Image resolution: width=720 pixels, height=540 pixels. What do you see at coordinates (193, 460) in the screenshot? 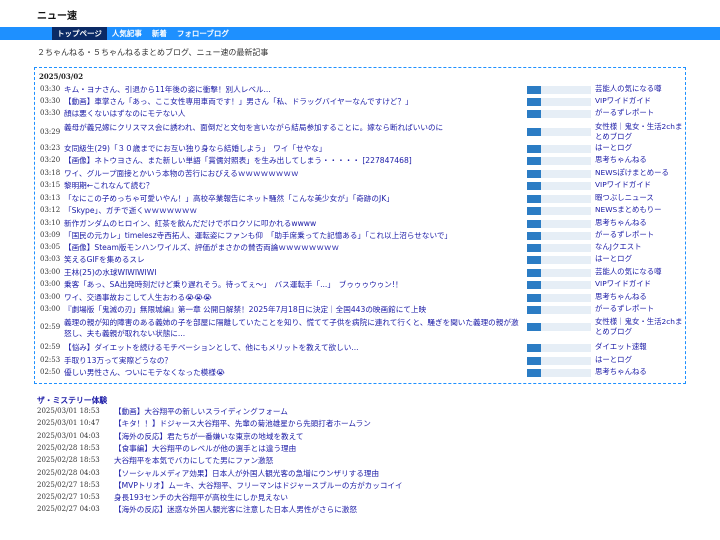
I see `mystery-title-link: 大谷翔平を本気でバカにしてた男にファン激怒` at bounding box center [193, 460].